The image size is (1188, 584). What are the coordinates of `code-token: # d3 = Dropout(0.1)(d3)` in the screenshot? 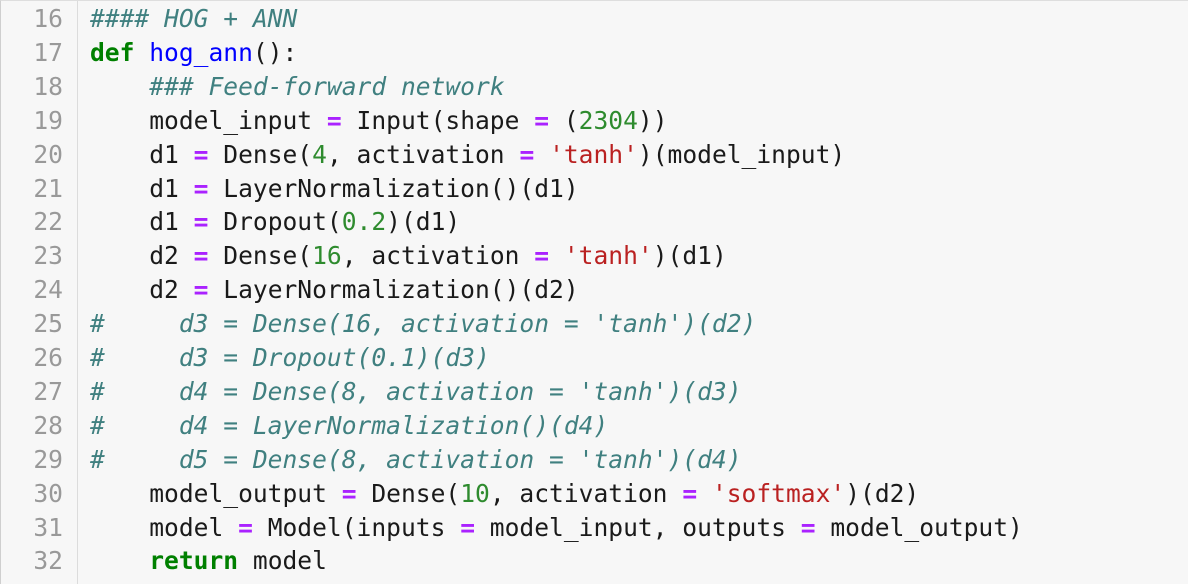 It's located at (290, 357).